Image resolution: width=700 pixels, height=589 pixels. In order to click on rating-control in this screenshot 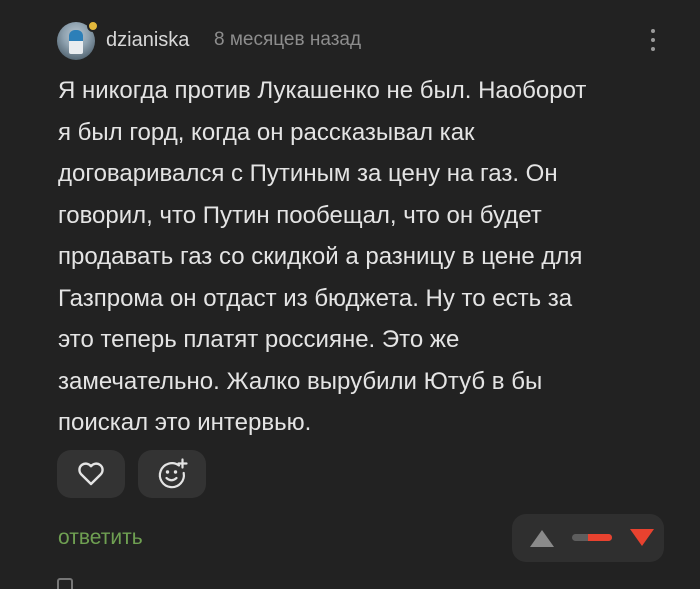, I will do `click(588, 538)`.